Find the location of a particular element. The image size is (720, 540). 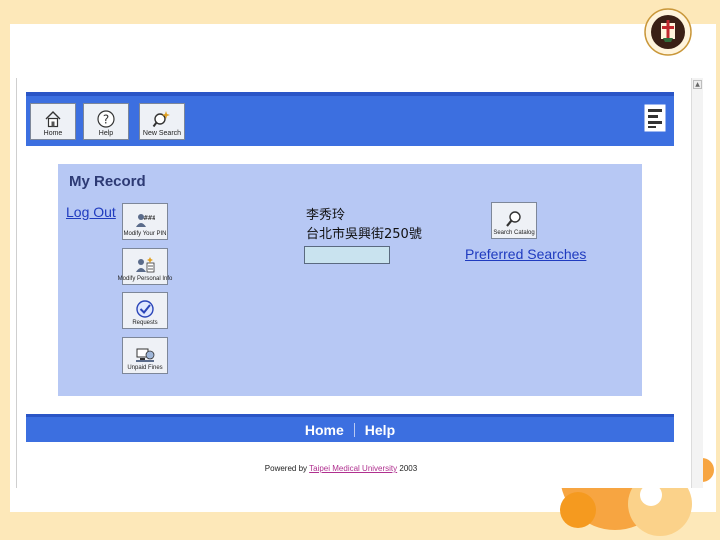

vertical-scrollbar: ▲ is located at coordinates (697, 283).